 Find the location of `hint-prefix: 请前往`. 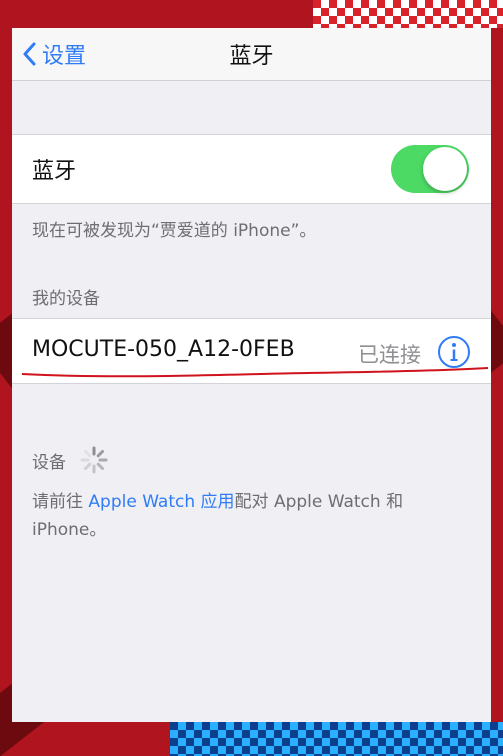

hint-prefix: 请前往 is located at coordinates (60, 502).